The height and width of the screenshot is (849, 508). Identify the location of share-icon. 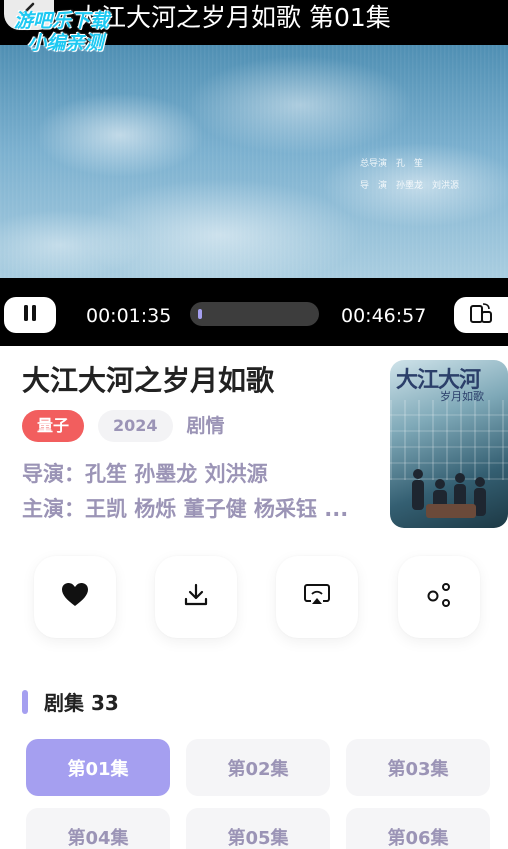
(439, 597).